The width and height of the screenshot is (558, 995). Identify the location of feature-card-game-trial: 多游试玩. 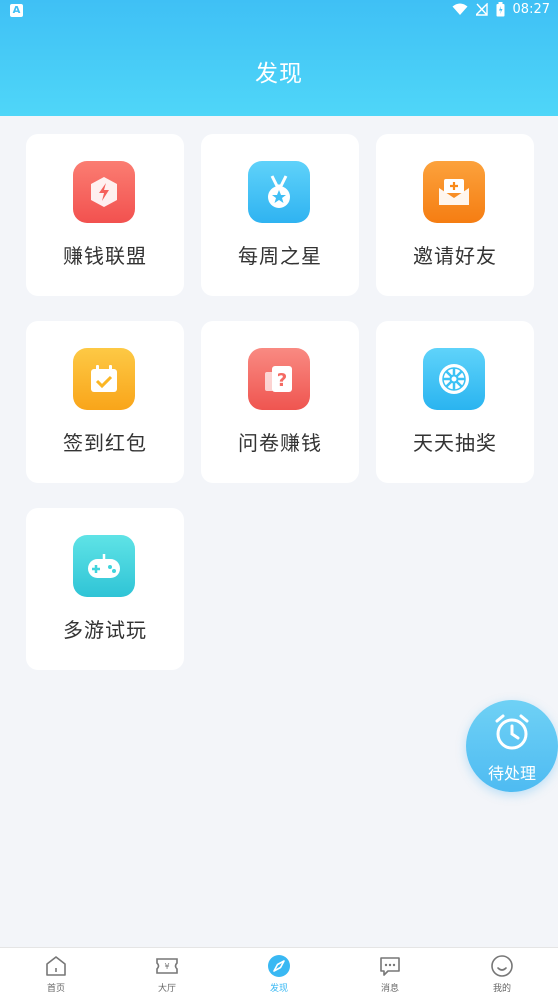
(105, 589).